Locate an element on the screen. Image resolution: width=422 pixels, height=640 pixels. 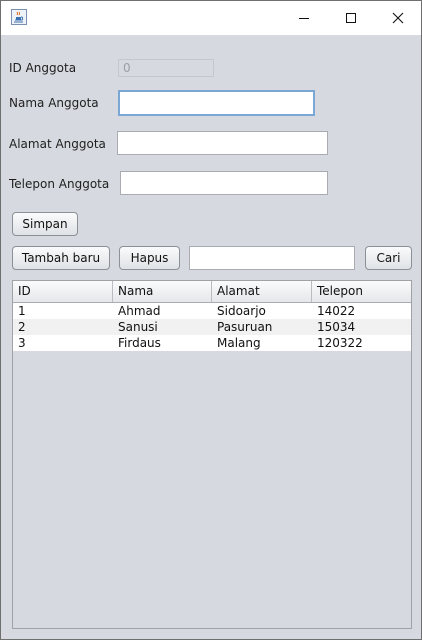
column-header-telepon: Telepon is located at coordinates (361, 291).